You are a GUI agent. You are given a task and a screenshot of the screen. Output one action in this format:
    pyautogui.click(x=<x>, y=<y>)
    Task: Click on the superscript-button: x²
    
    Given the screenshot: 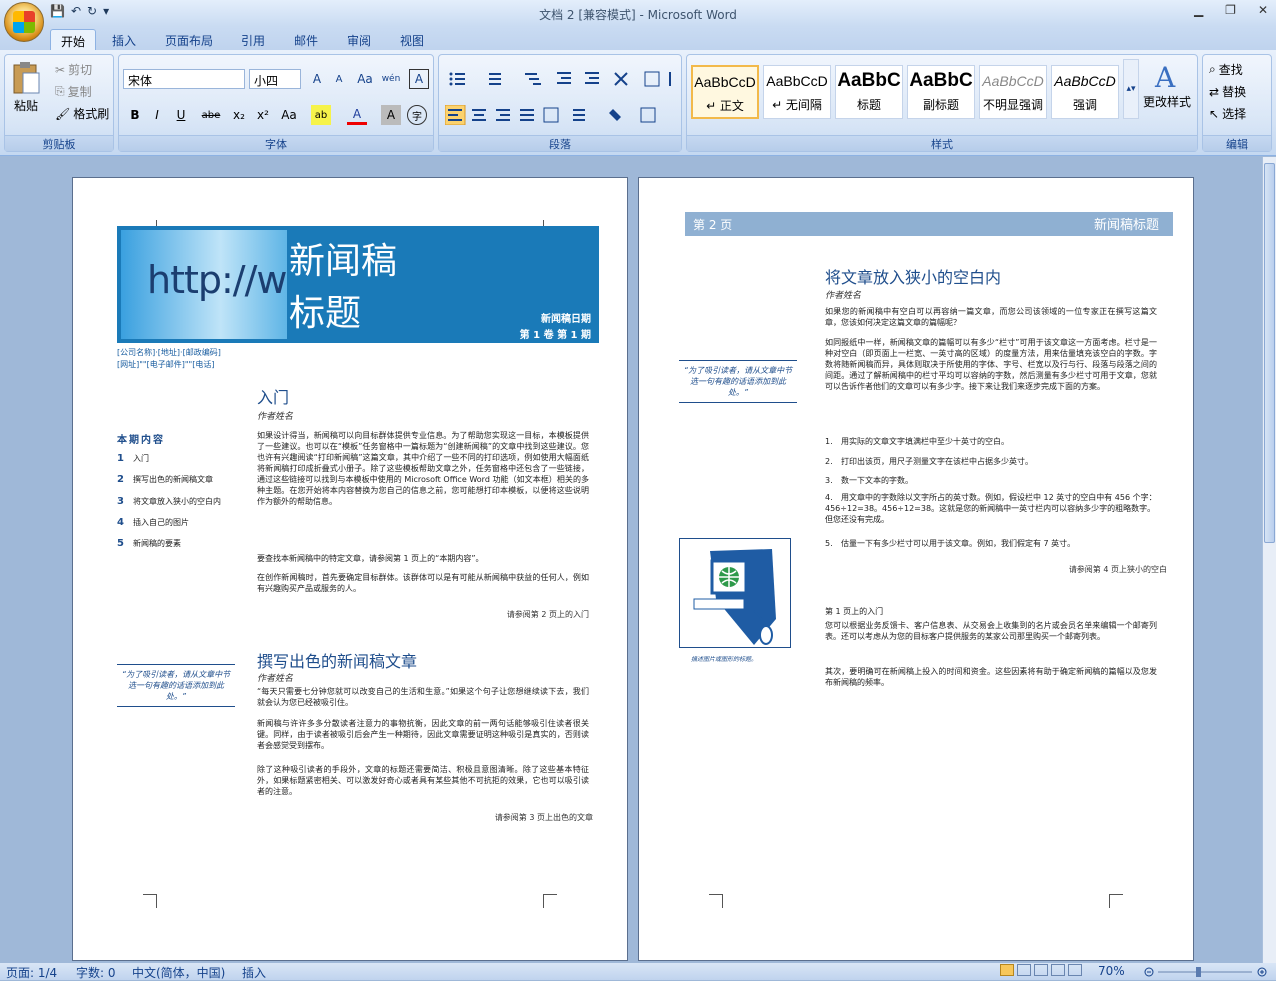 What is the action you would take?
    pyautogui.click(x=263, y=115)
    